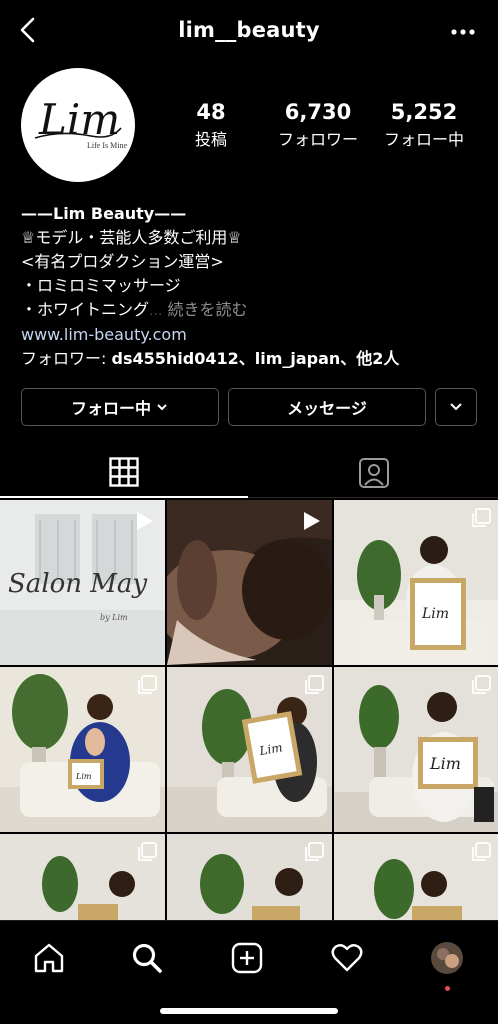 This screenshot has height=1024, width=498. I want to click on followers-count: 6,730, so click(318, 112).